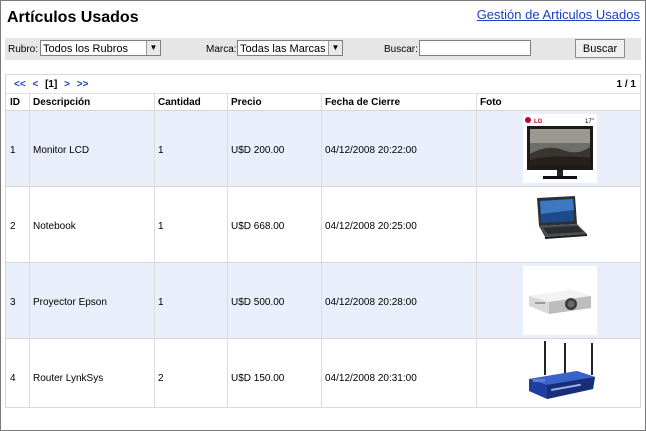 The height and width of the screenshot is (431, 646). I want to click on monitor-size-text: 17", so click(589, 122).